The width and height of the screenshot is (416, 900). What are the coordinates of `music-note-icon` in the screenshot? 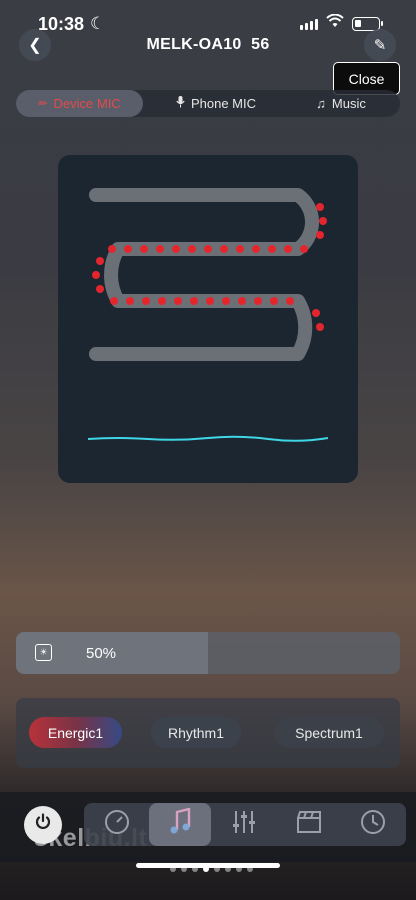 It's located at (180, 824).